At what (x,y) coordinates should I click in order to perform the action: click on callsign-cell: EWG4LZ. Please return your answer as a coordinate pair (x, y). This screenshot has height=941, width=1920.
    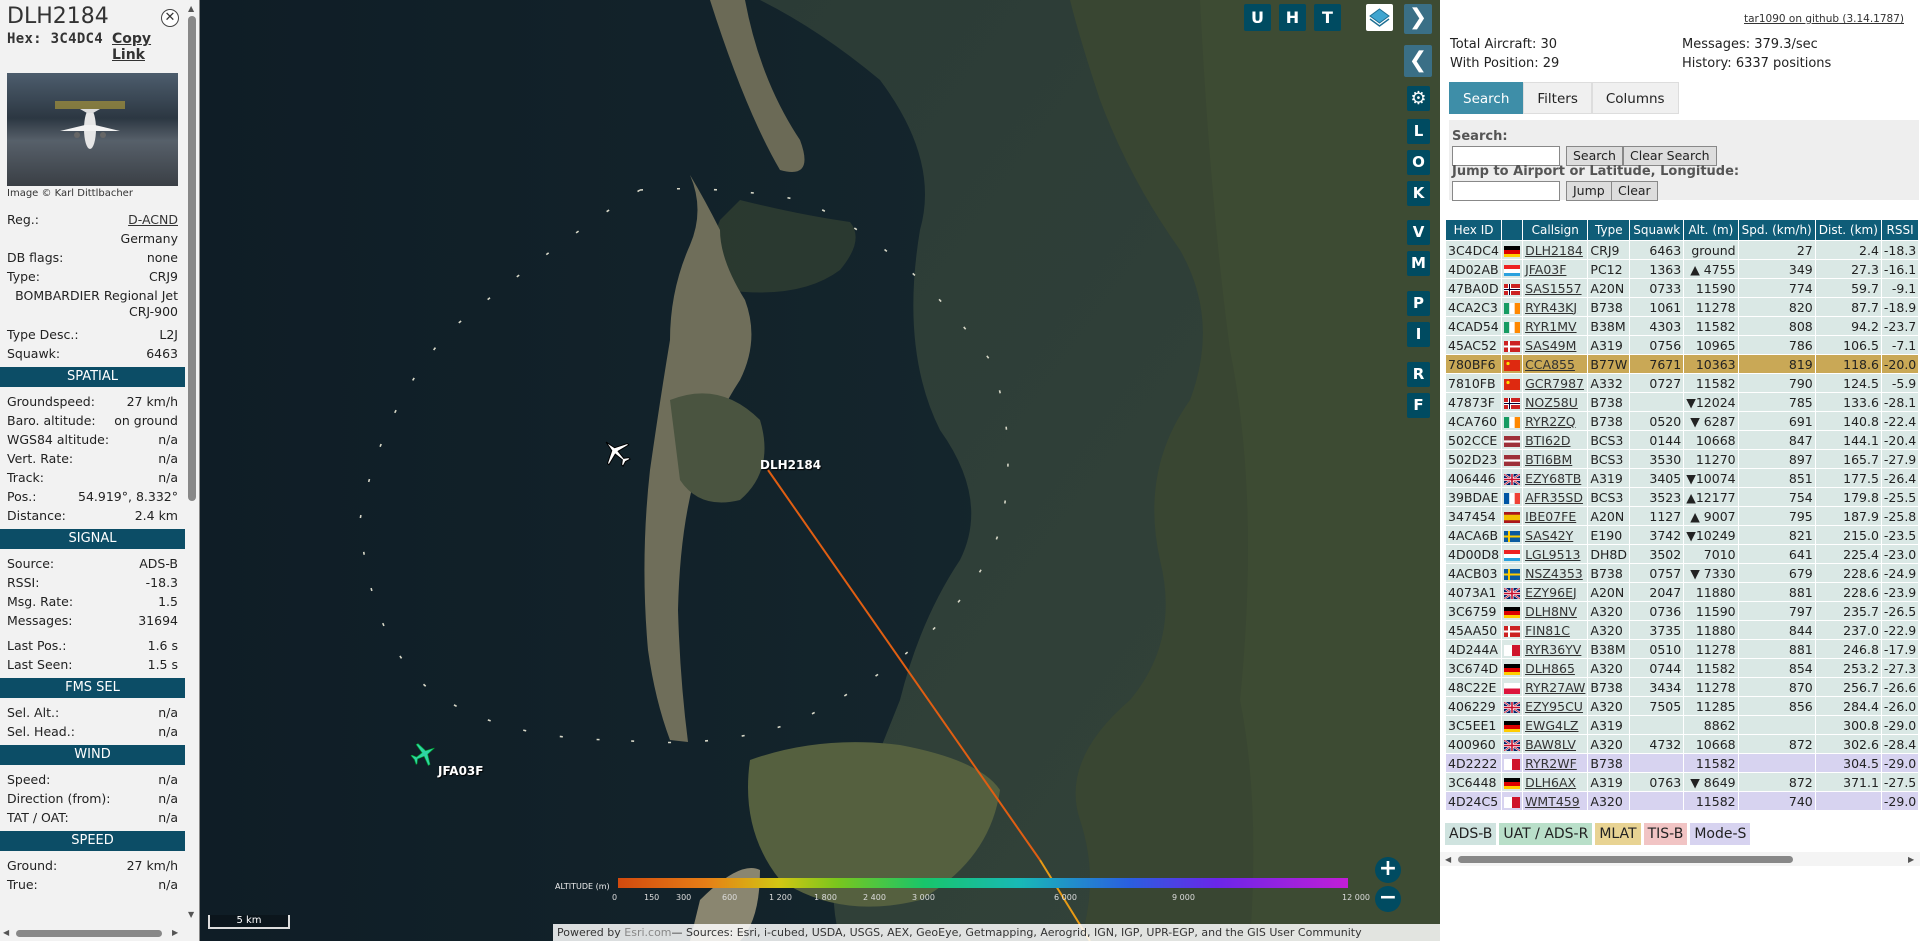
    Looking at the image, I should click on (1555, 725).